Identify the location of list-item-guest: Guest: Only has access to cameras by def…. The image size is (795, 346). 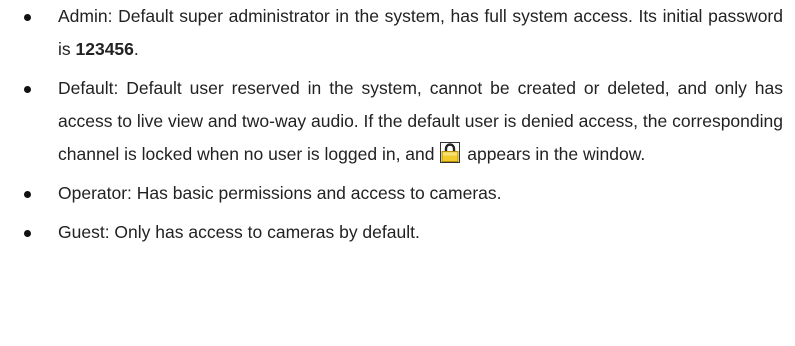
(397, 232).